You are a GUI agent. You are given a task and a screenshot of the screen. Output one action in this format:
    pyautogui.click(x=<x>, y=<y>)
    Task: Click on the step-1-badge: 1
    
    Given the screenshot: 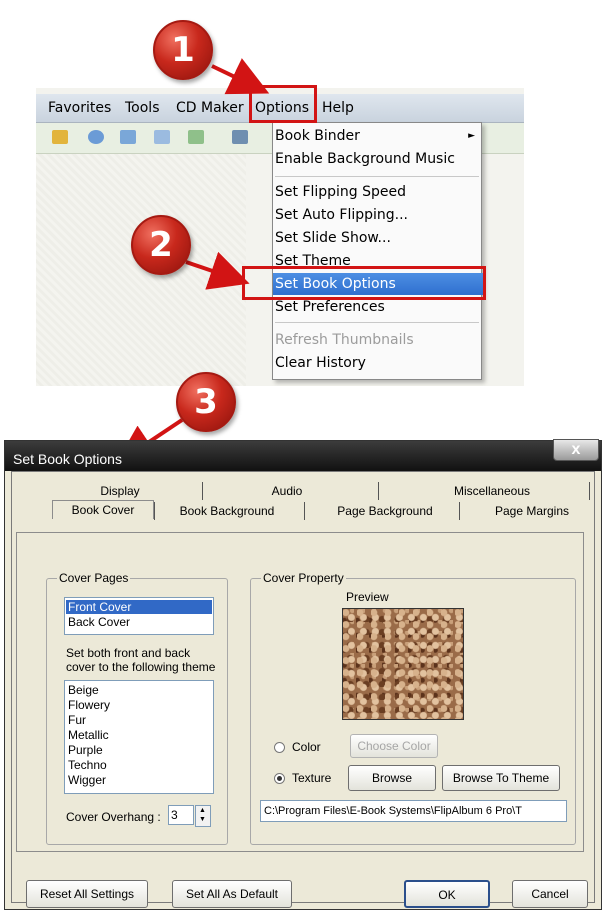 What is the action you would take?
    pyautogui.click(x=183, y=50)
    